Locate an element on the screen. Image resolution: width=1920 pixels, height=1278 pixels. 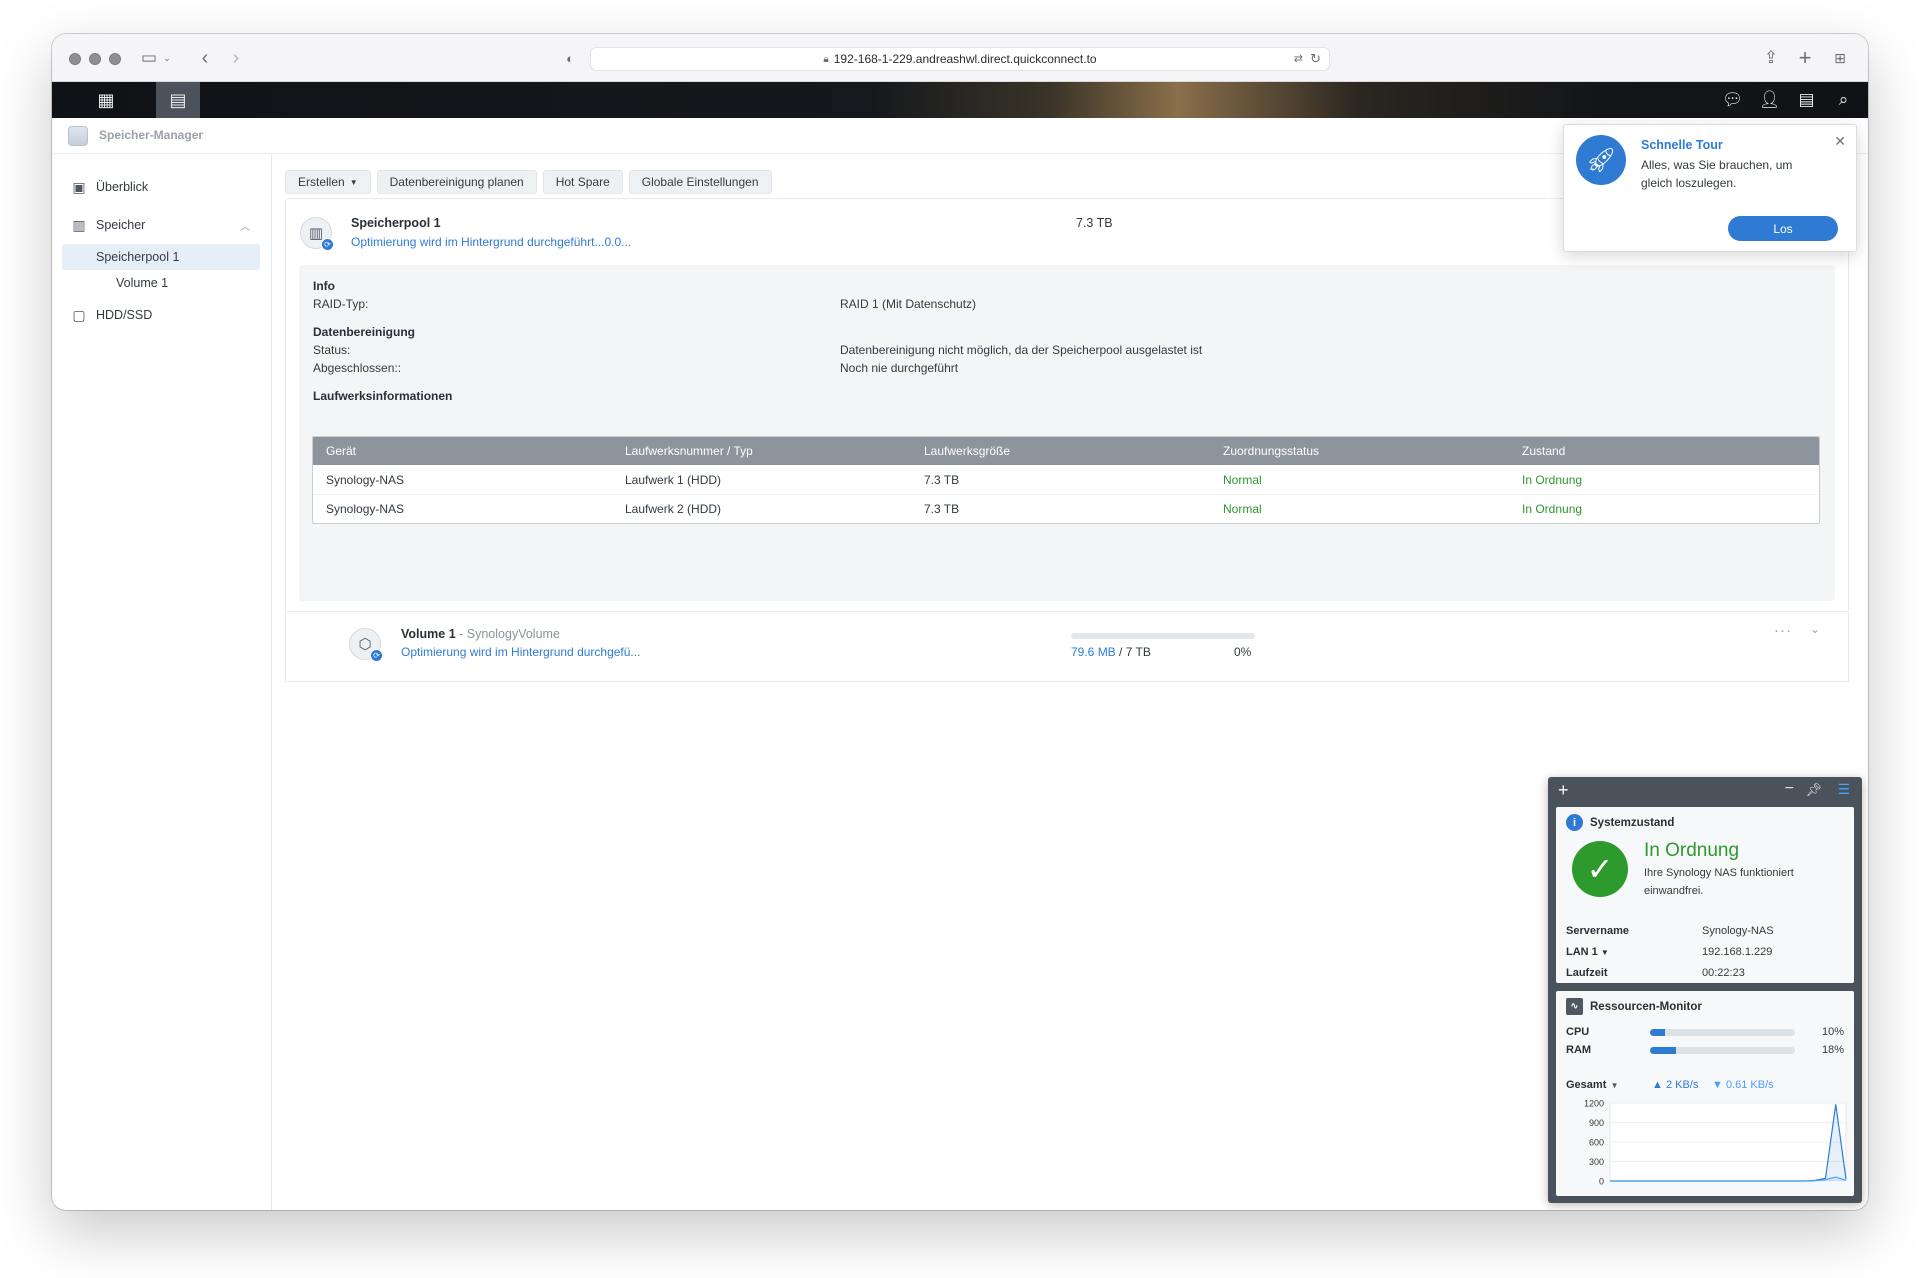
scrub-completed-value: Noch nie durchgeführt is located at coordinates (899, 368).